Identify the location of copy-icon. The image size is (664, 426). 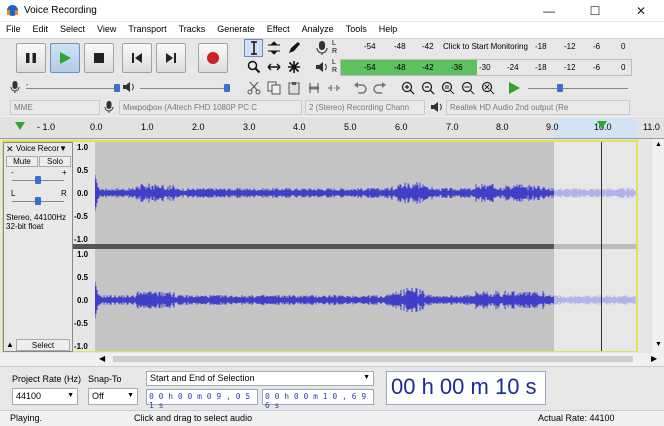
(273, 88).